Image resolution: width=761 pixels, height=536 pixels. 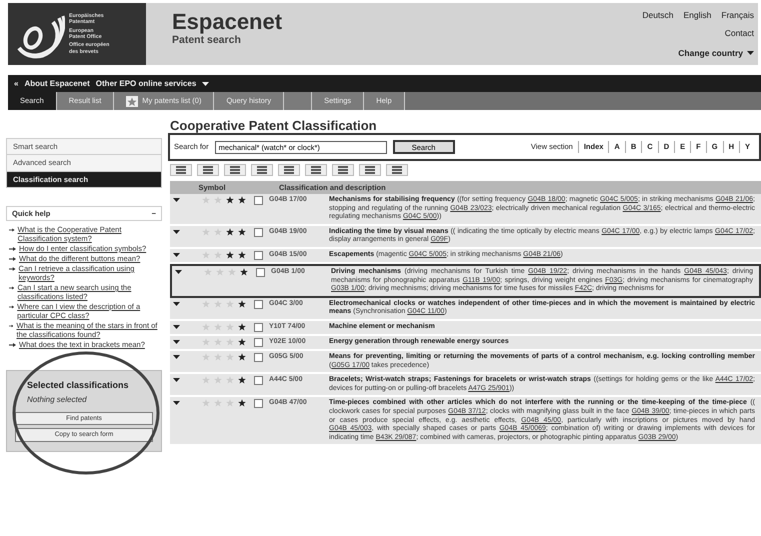 What do you see at coordinates (16, 84) in the screenshot?
I see `back-icon: «` at bounding box center [16, 84].